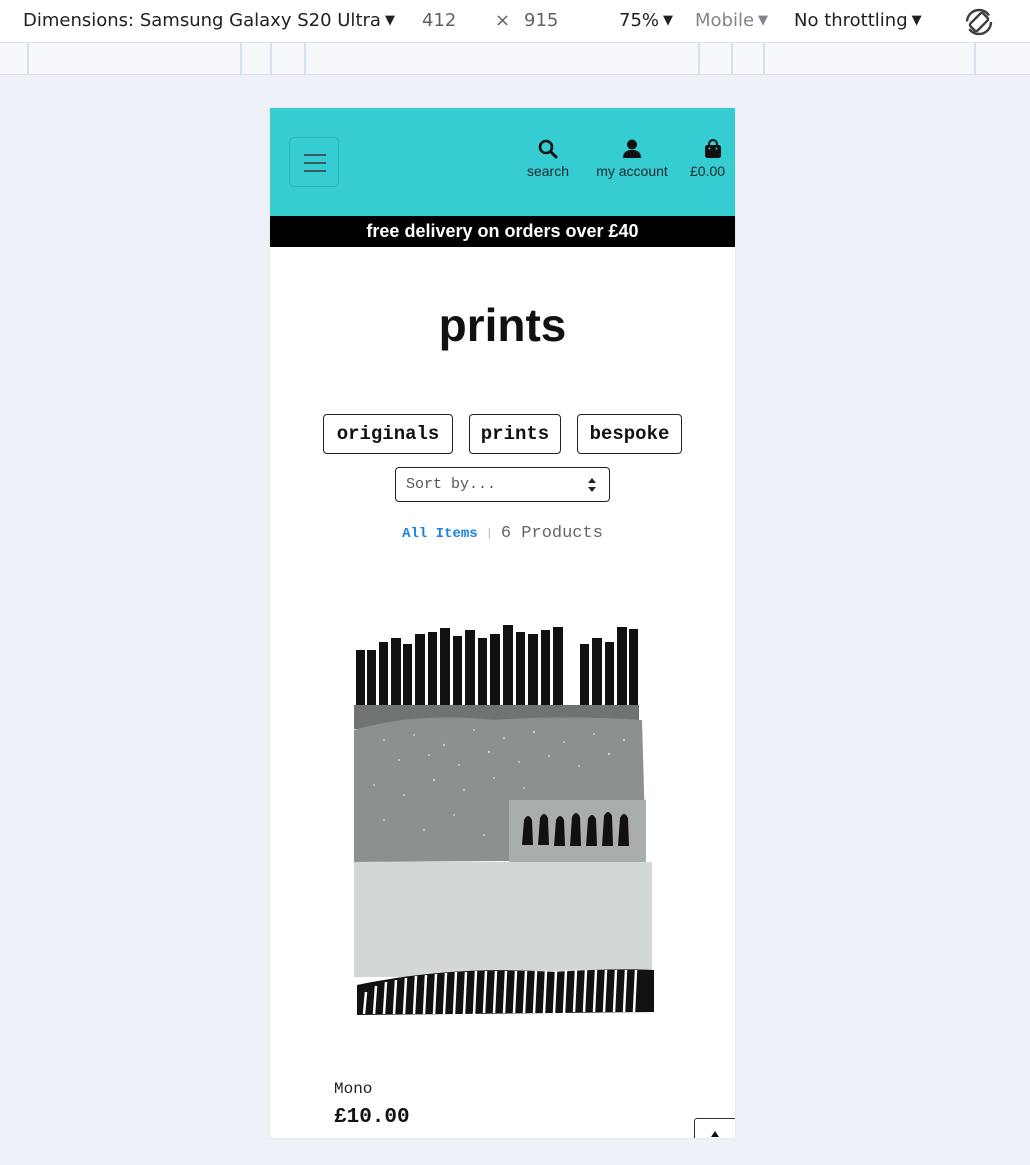 This screenshot has width=1030, height=1165. I want to click on throttling-label: No throttling, so click(851, 20).